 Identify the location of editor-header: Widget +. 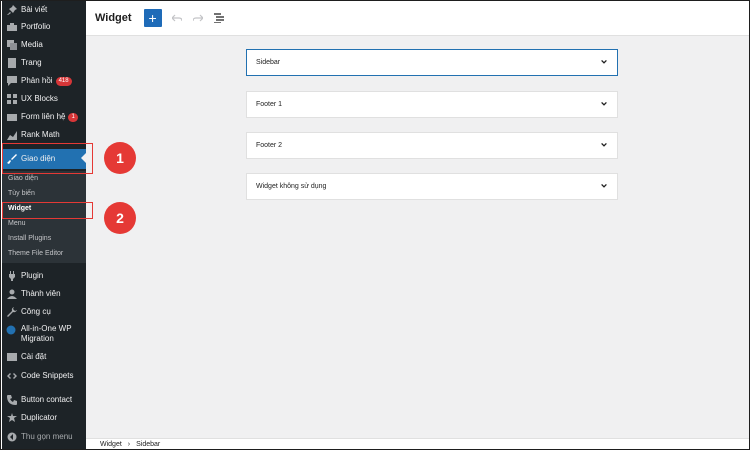
(417, 18).